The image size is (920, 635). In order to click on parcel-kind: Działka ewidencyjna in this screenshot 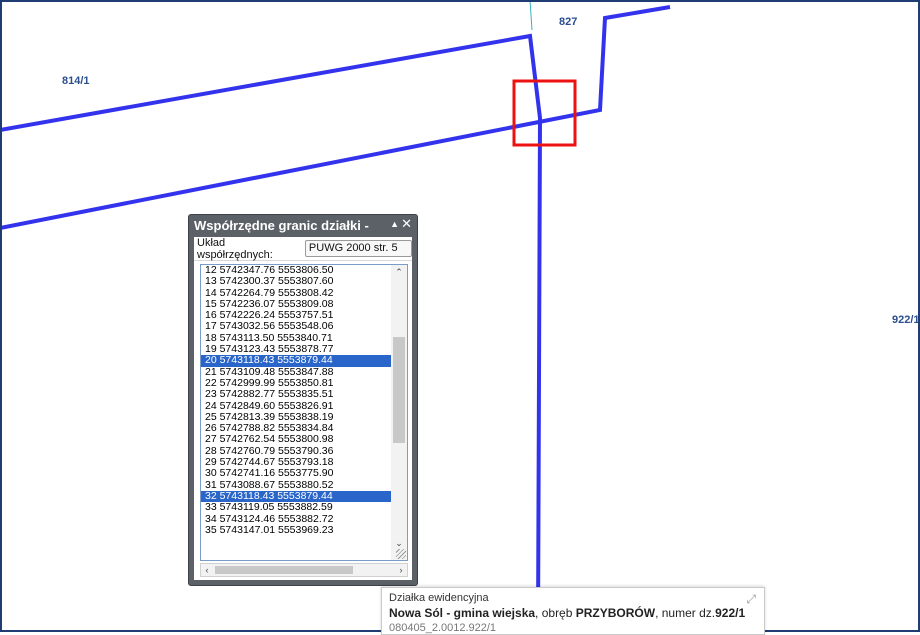, I will do `click(439, 598)`.